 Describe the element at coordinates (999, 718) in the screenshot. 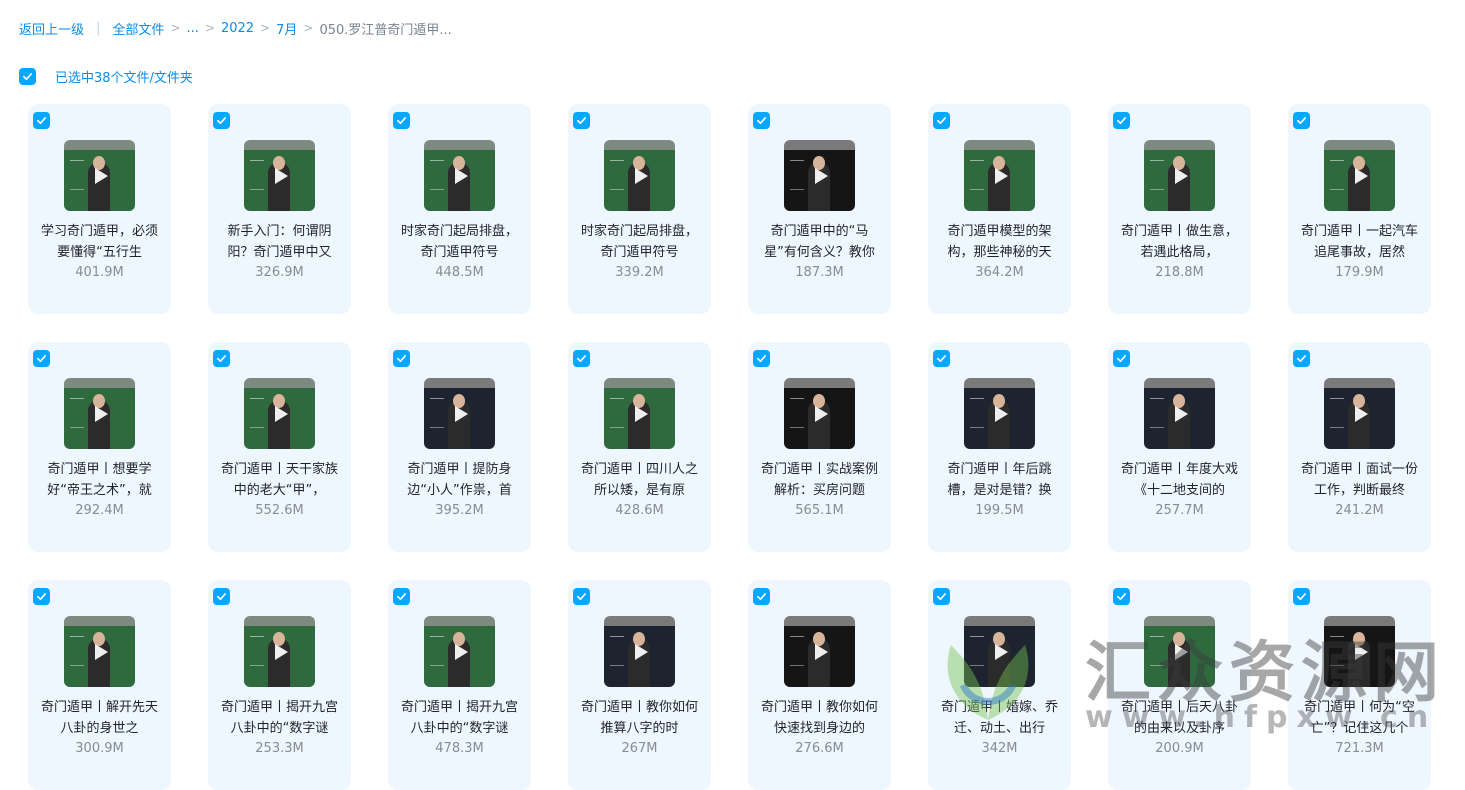

I see `file-name: 奇门遁甲丨婚嫁、乔迁、动土、出行` at that location.